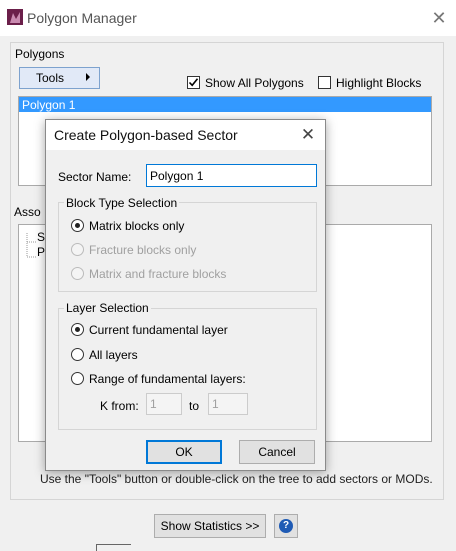 This screenshot has width=456, height=551. I want to click on all-layers-label: All layers, so click(113, 355).